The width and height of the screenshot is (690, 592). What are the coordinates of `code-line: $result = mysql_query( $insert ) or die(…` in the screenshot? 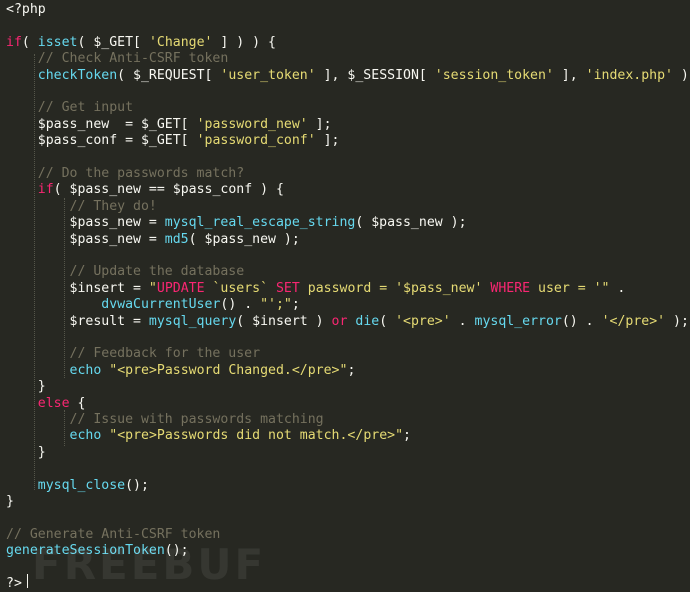 It's located at (347, 322).